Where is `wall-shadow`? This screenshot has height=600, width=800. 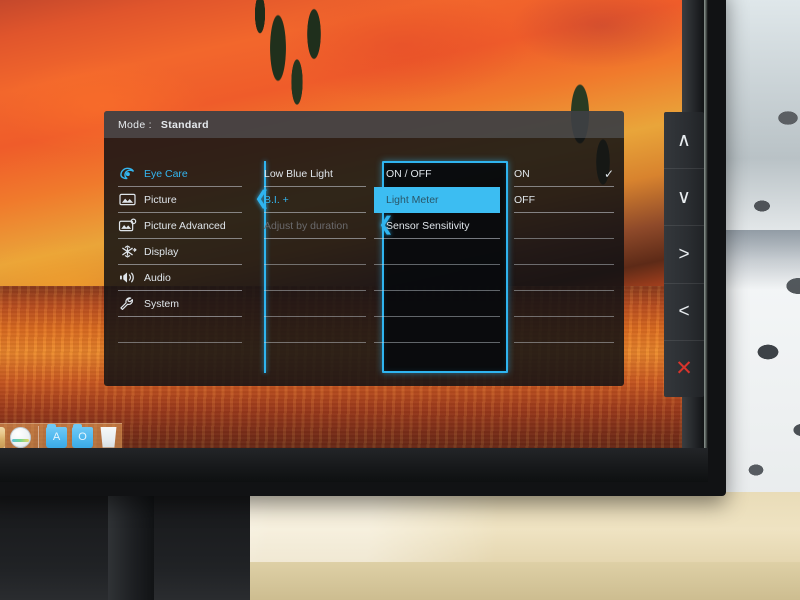
wall-shadow is located at coordinates (763, 260).